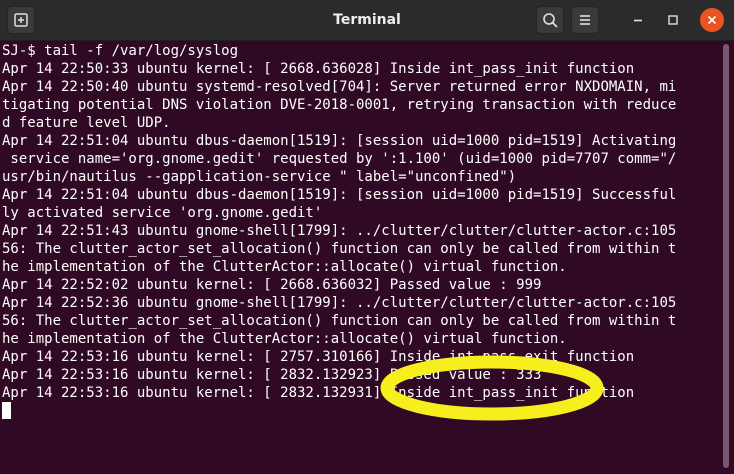 The width and height of the screenshot is (734, 474). What do you see at coordinates (361, 411) in the screenshot?
I see `cursor-line` at bounding box center [361, 411].